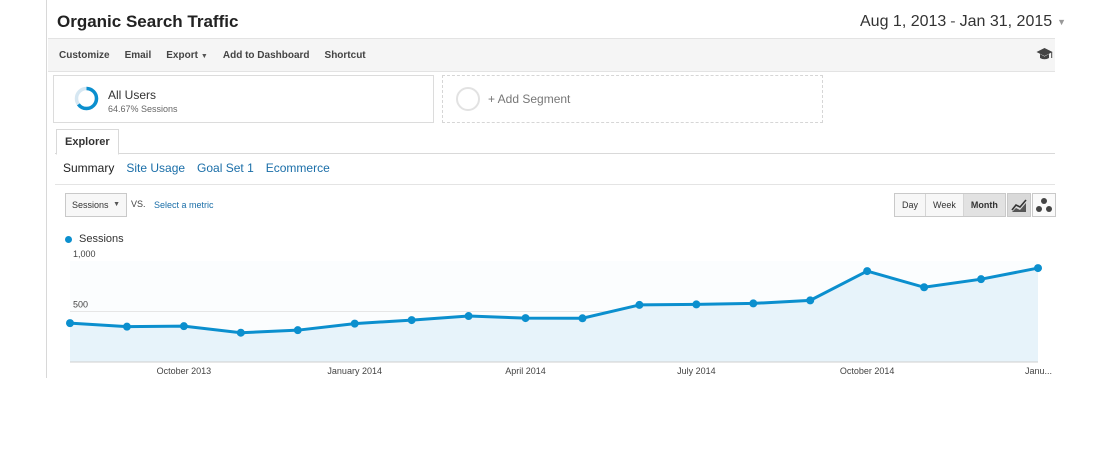 The image size is (1100, 451). I want to click on x-tick-label: October 2014, so click(867, 371).